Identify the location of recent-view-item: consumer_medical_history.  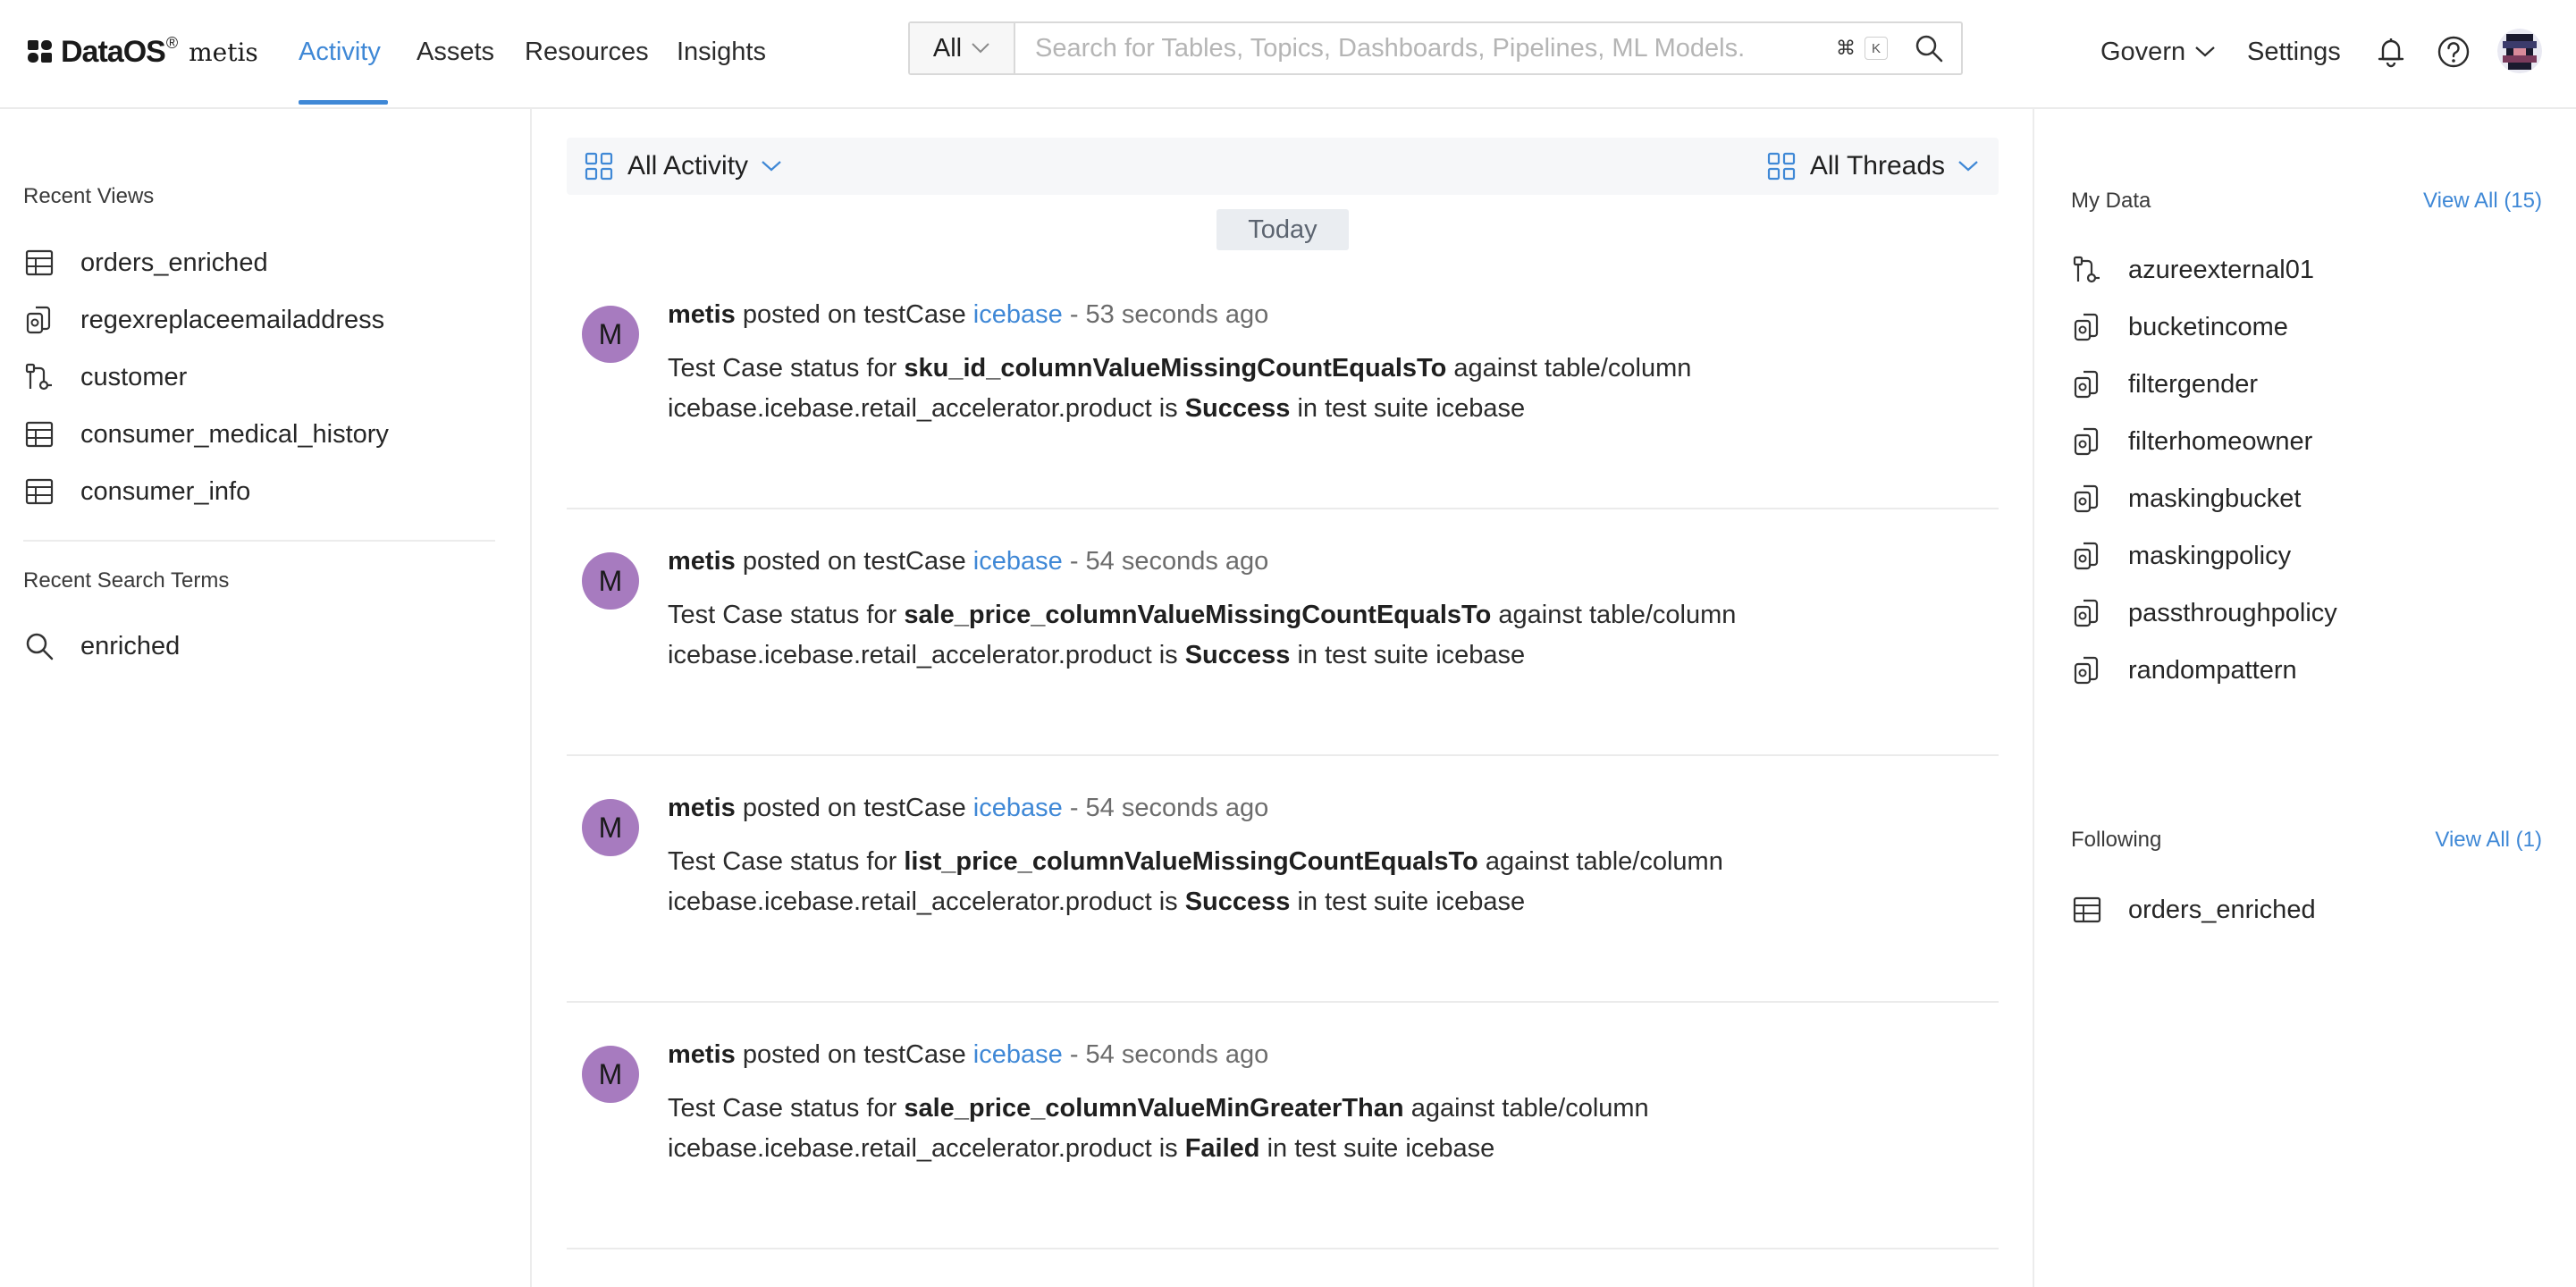
(206, 434).